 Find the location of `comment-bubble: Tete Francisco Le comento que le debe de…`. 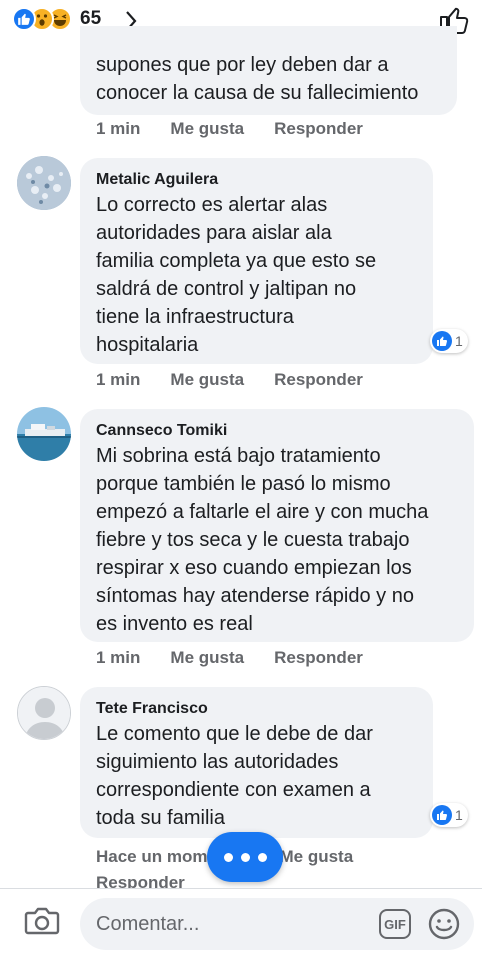

comment-bubble: Tete Francisco Le comento que le debe de… is located at coordinates (256, 762).